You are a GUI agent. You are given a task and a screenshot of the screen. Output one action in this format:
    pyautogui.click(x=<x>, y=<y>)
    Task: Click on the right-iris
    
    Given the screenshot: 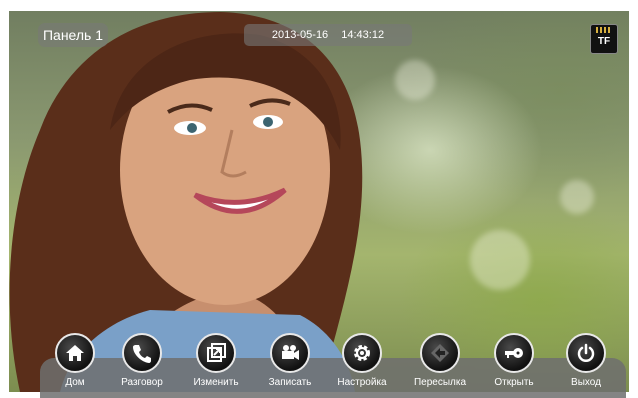 What is the action you would take?
    pyautogui.click(x=268, y=122)
    